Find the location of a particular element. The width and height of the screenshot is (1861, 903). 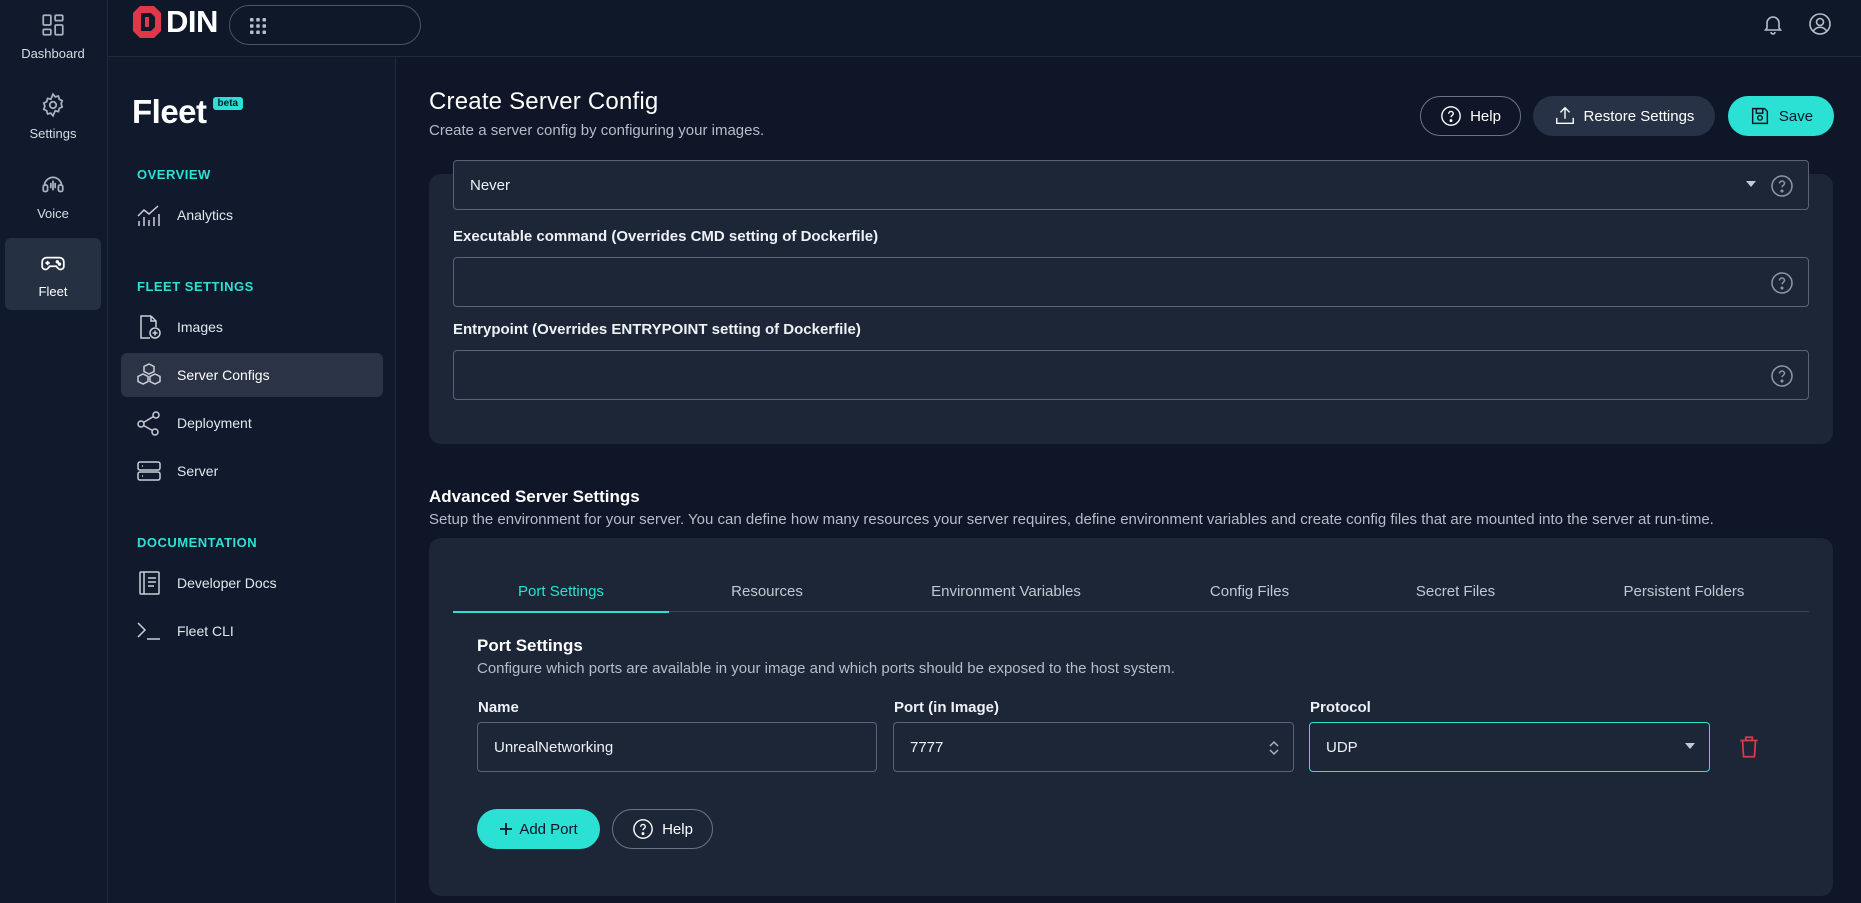

port-help-button: Help is located at coordinates (662, 829).